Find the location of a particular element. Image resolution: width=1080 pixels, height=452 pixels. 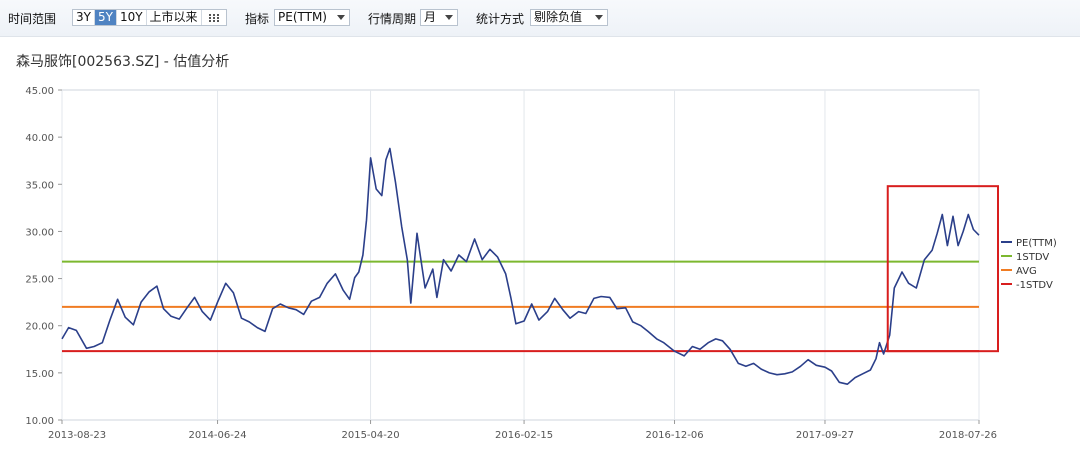

legend-label: -1STDV is located at coordinates (1034, 285).